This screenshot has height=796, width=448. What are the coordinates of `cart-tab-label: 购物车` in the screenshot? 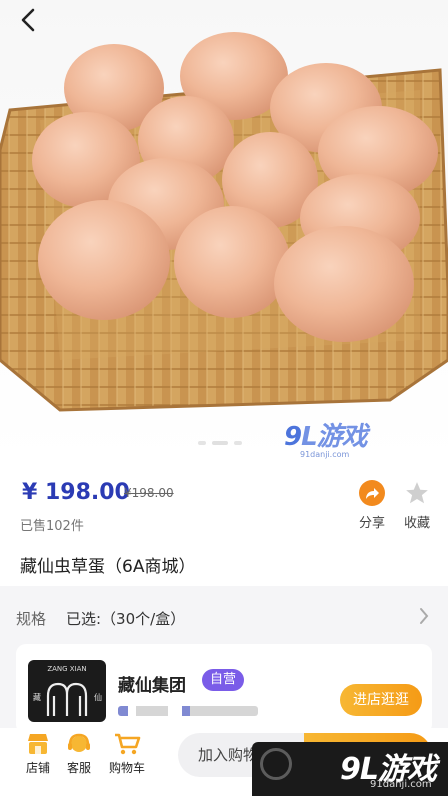 It's located at (126, 768).